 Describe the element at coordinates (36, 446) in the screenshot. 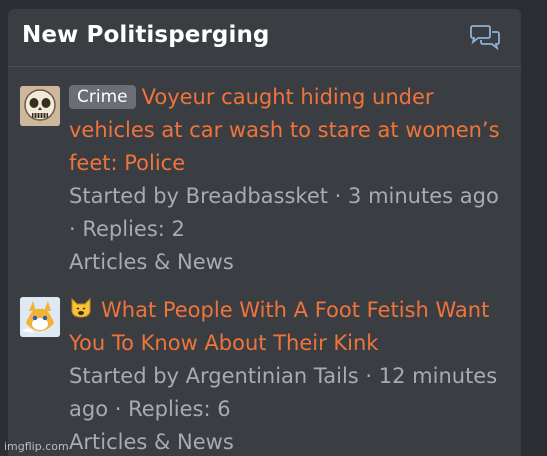

I see `imgflip-watermark: imgflip.com` at that location.